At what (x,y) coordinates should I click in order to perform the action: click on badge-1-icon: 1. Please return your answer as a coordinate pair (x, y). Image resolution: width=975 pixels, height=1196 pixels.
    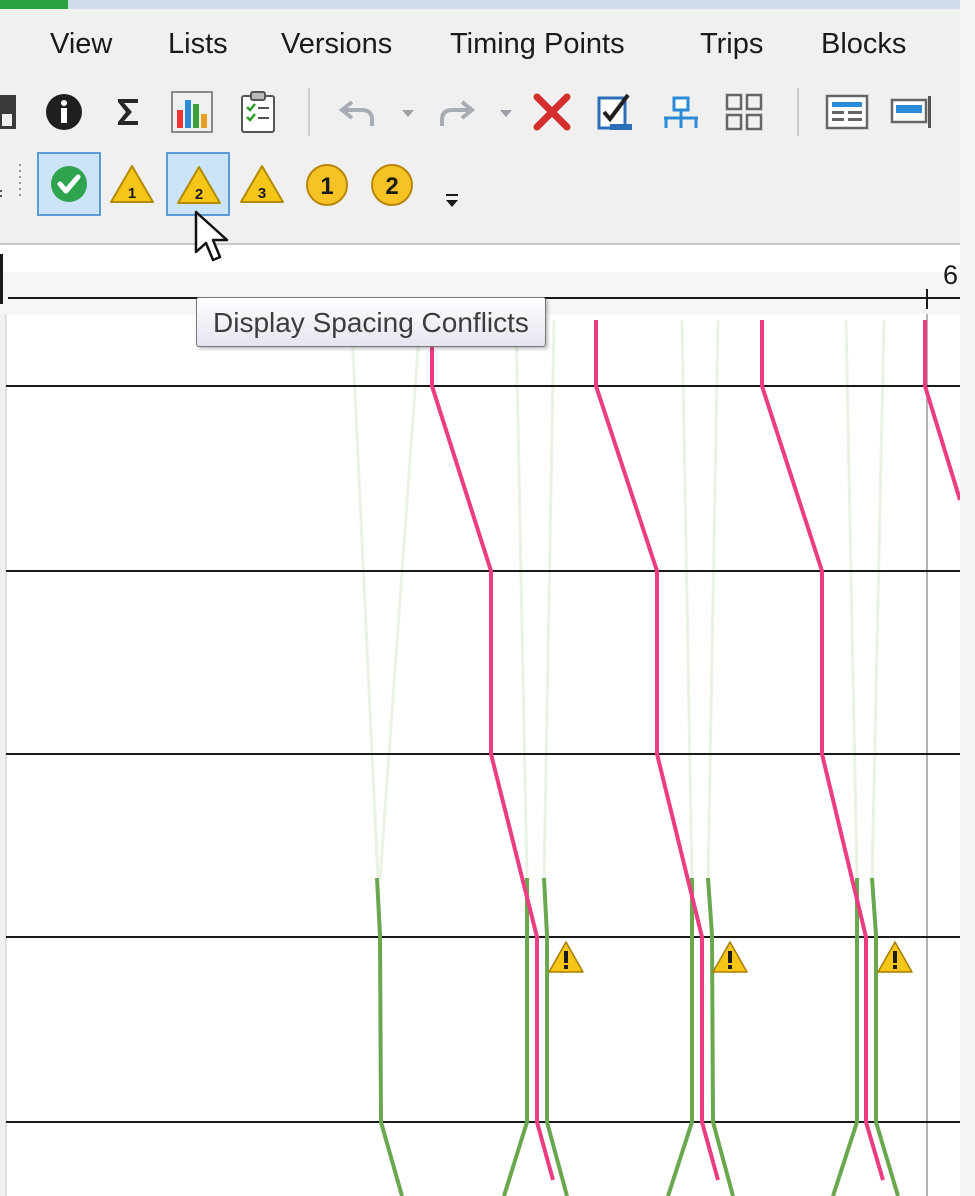
    Looking at the image, I should click on (327, 185).